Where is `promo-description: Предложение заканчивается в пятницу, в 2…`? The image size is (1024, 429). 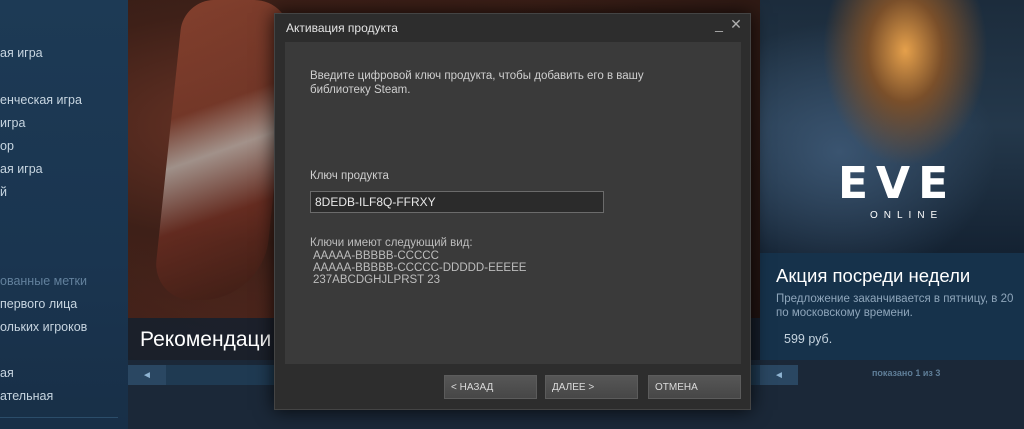
promo-description: Предложение заканчивается в пятницу, в 2… is located at coordinates (894, 306).